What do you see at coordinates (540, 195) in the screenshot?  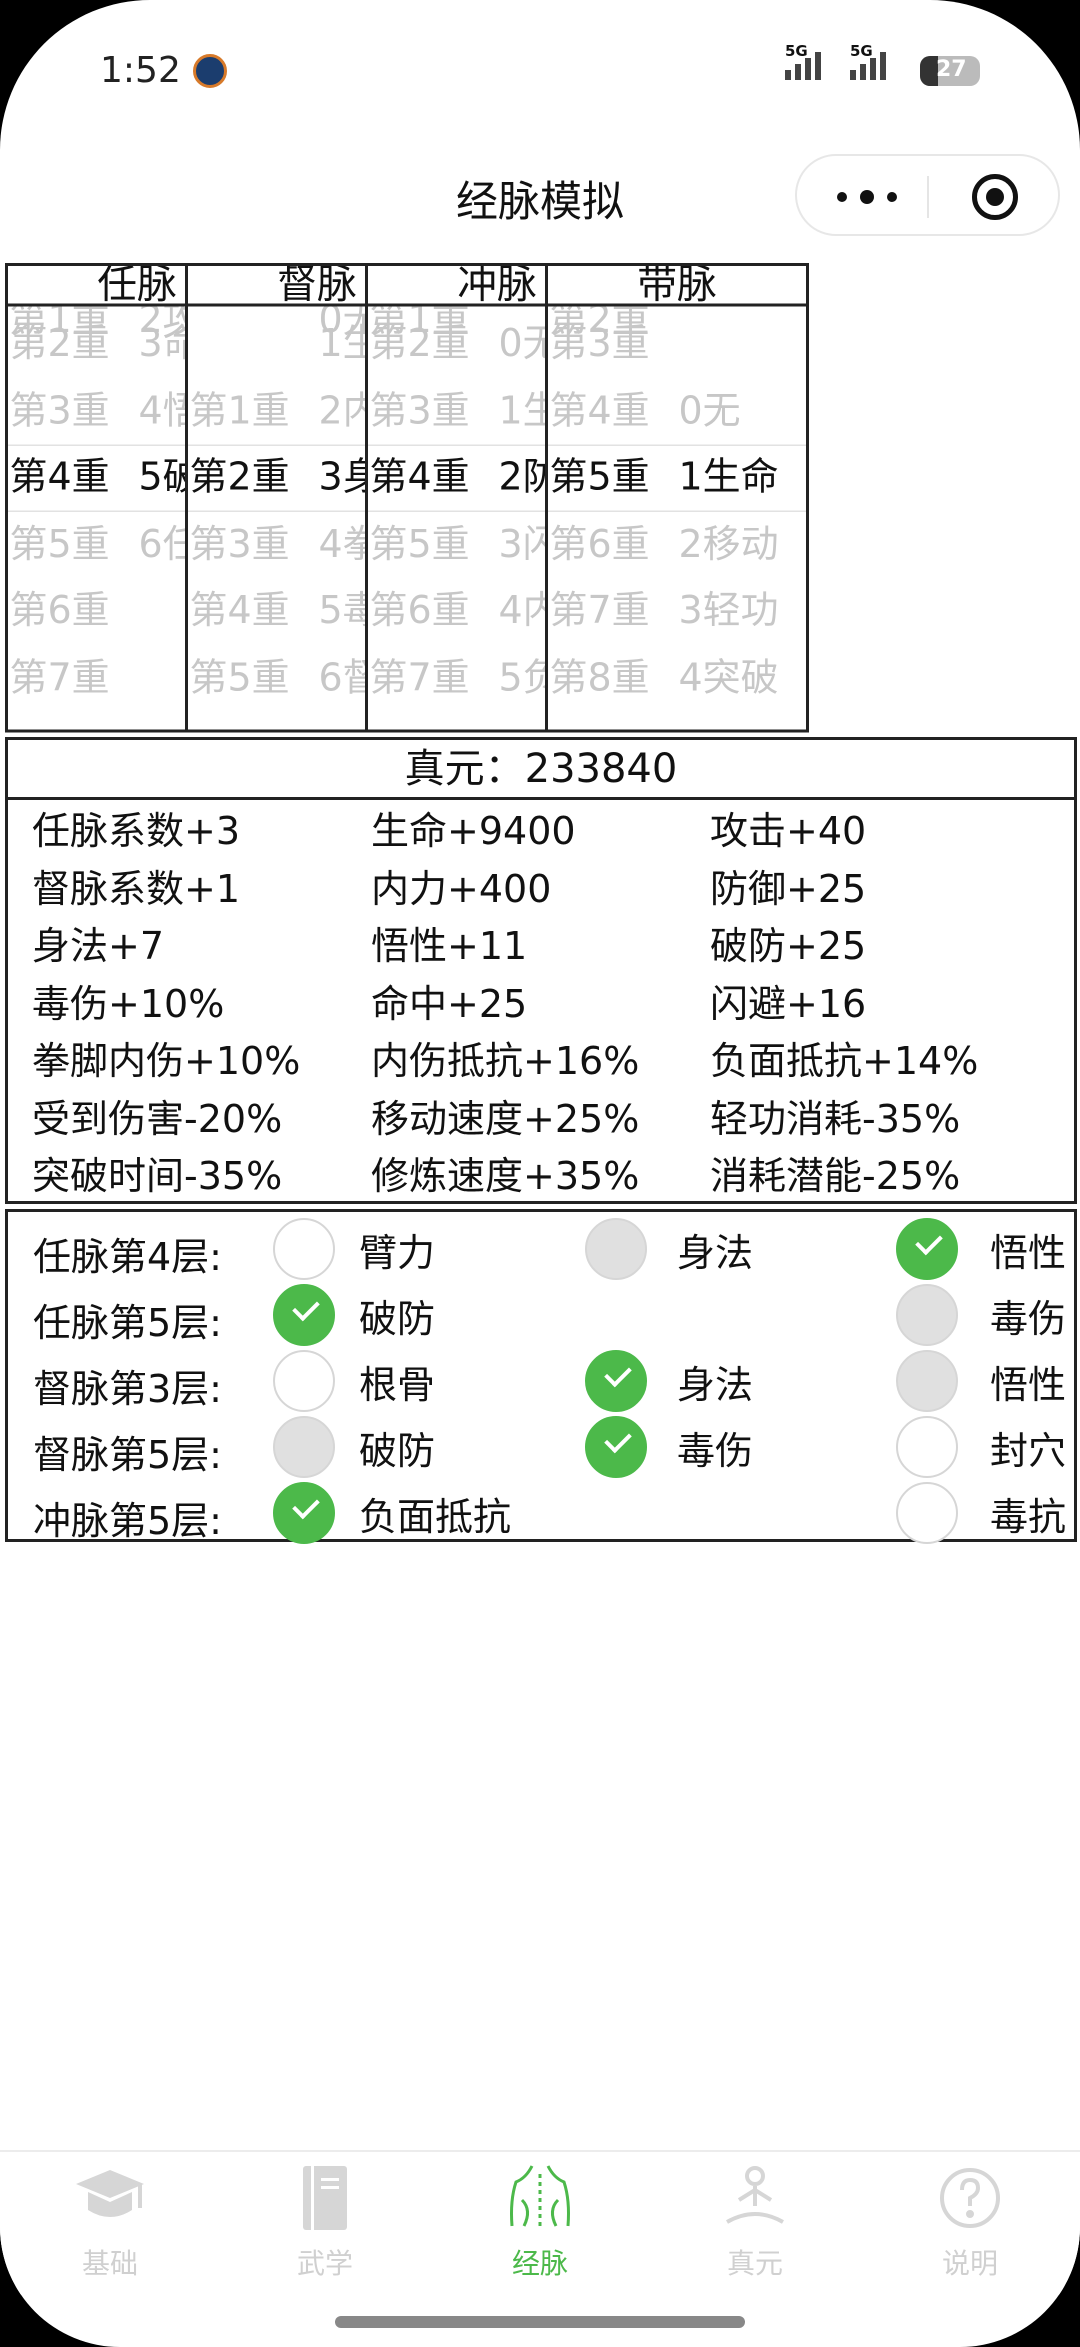 I see `nav-header: 经脉模拟` at bounding box center [540, 195].